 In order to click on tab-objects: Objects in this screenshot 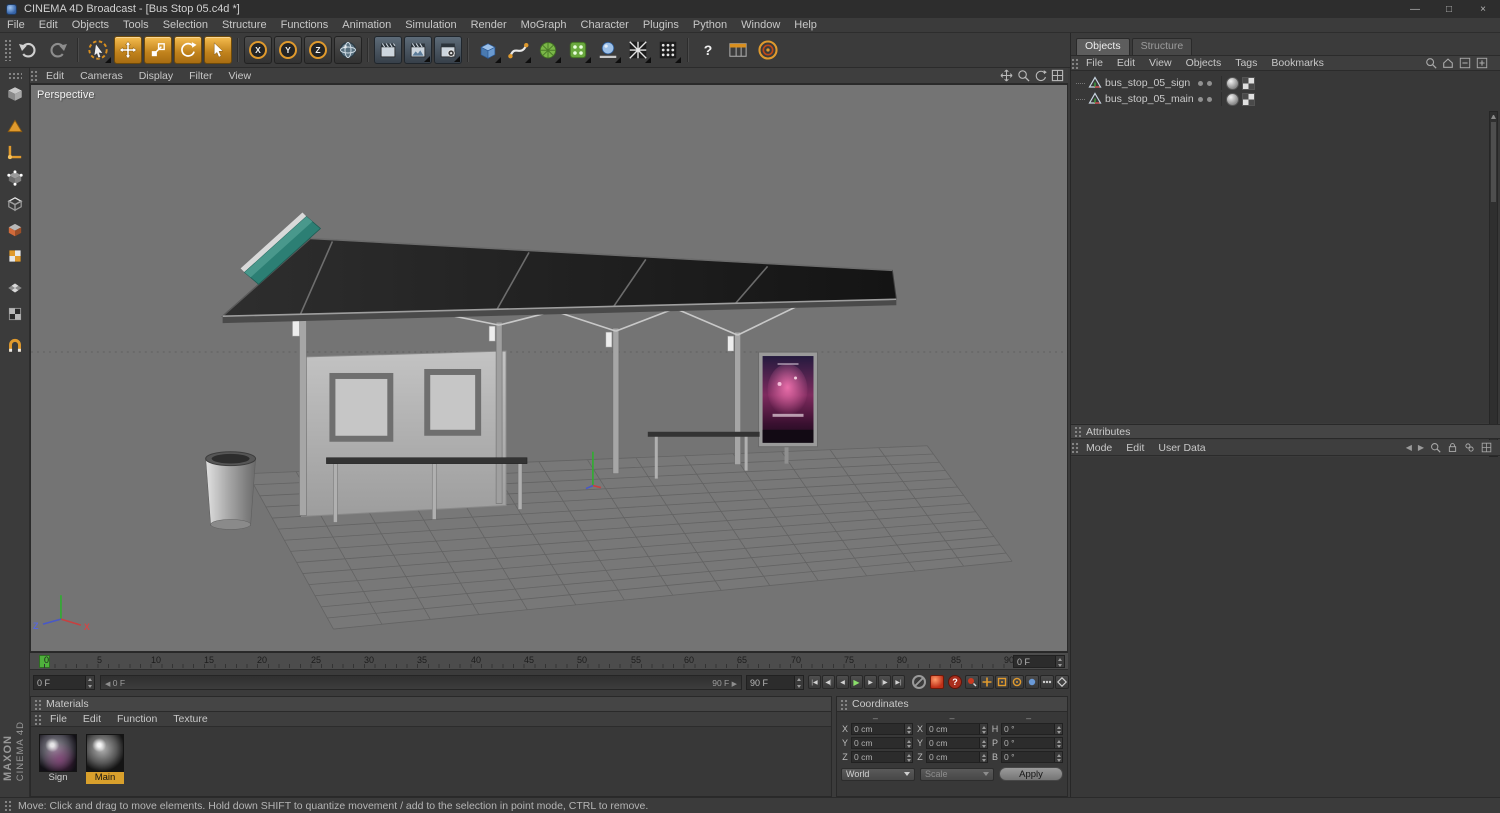, I will do `click(1103, 46)`.